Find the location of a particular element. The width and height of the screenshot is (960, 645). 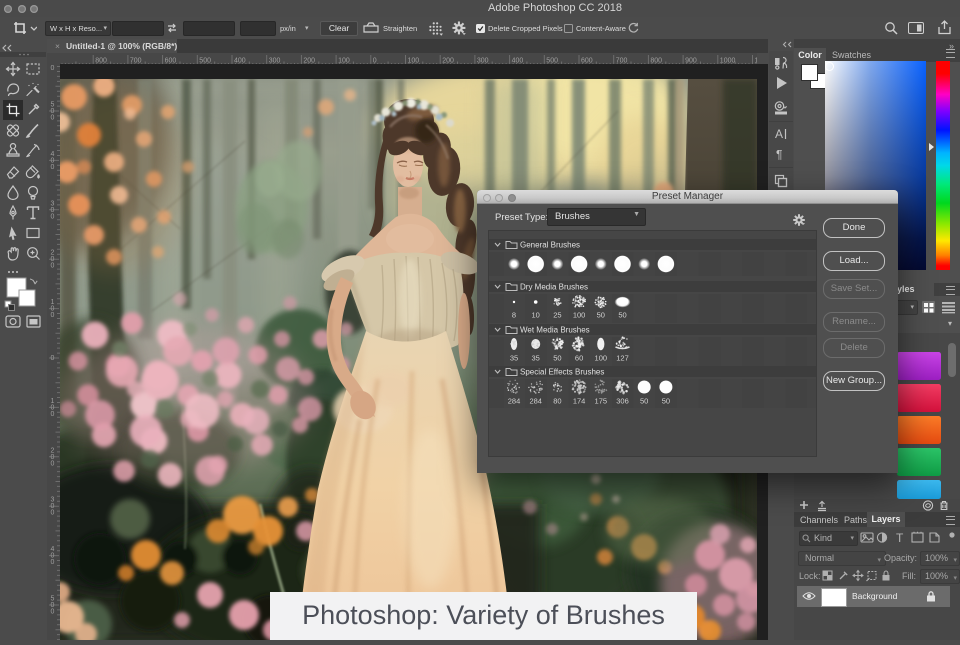

svg-text: Wet Media Brushes is located at coordinates (555, 330).